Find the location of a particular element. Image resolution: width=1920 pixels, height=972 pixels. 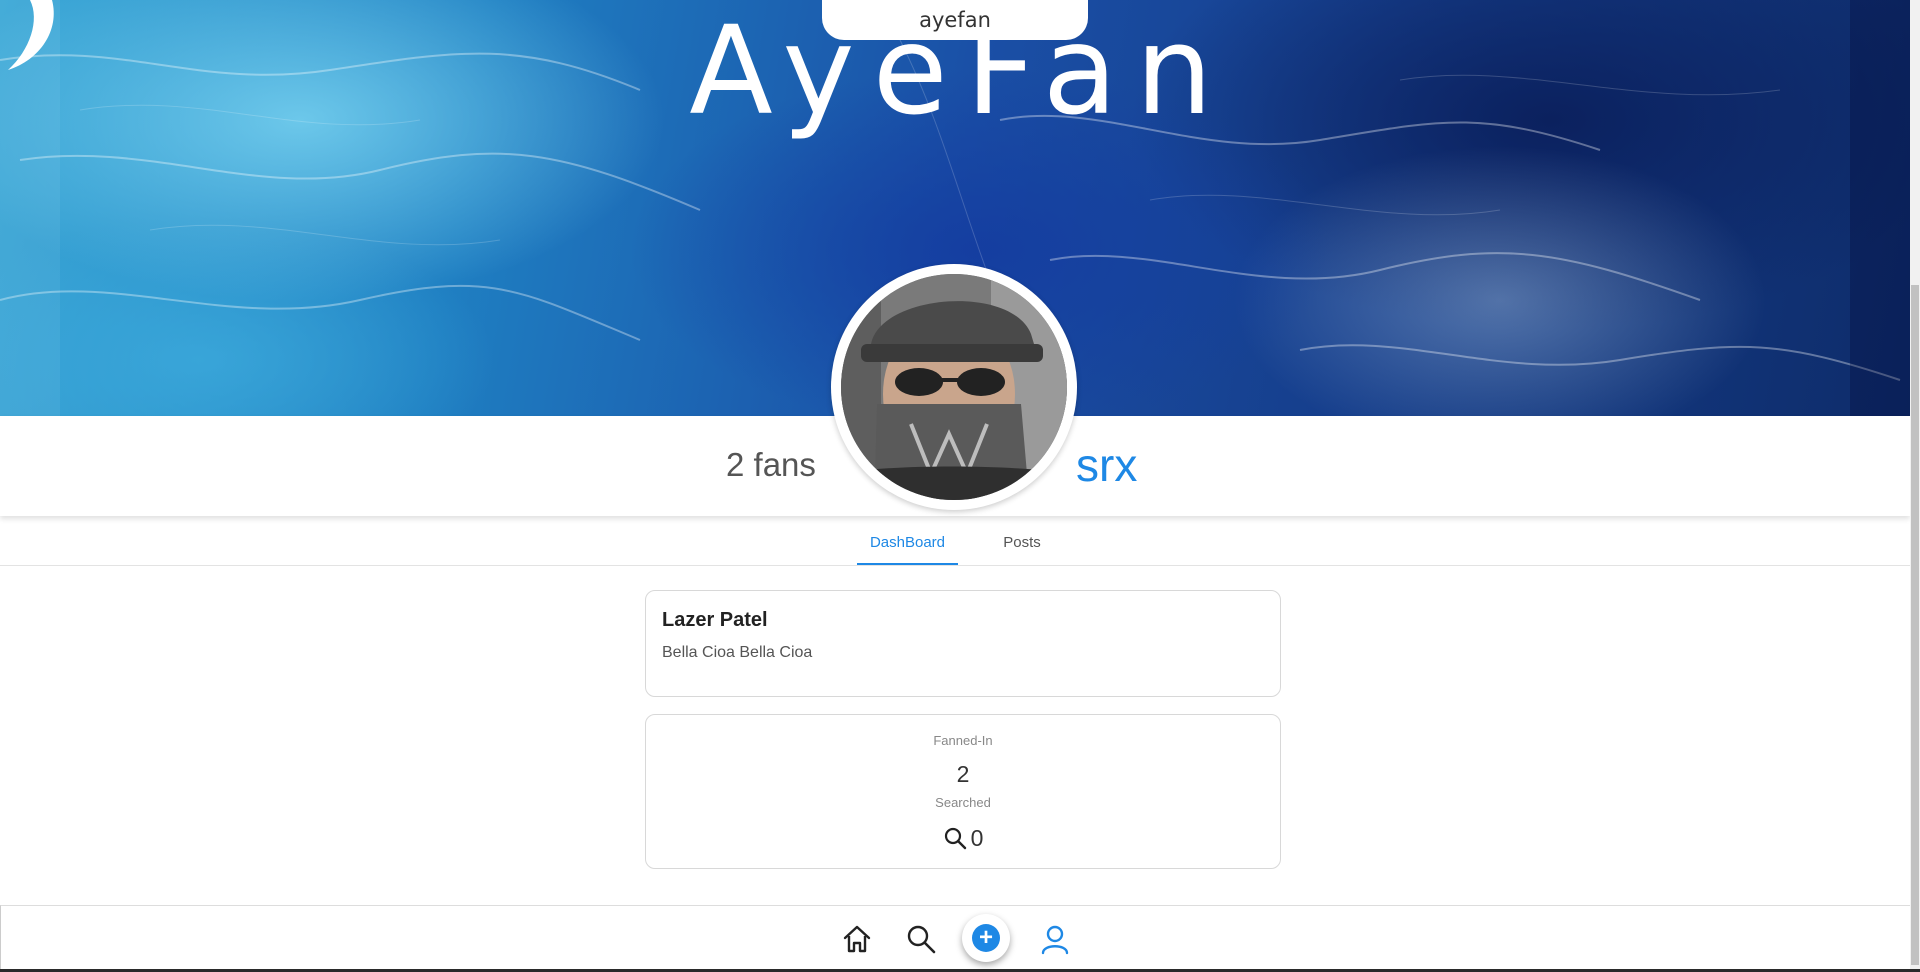

searched-row: 0 is located at coordinates (963, 838).